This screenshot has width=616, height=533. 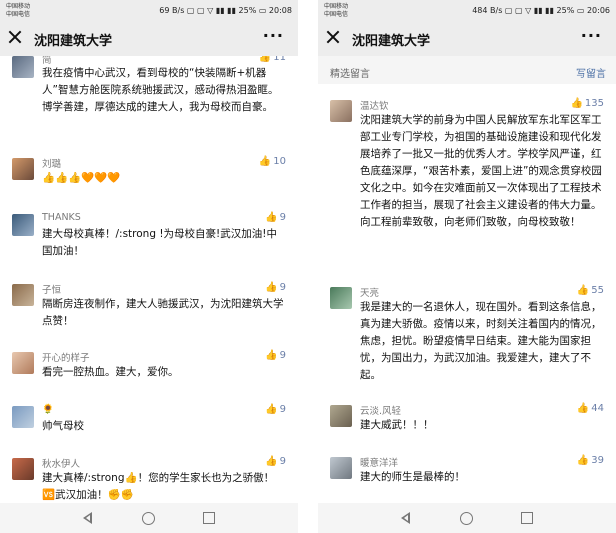 I want to click on comment-text: 建大威武！！！, so click(x=397, y=425).